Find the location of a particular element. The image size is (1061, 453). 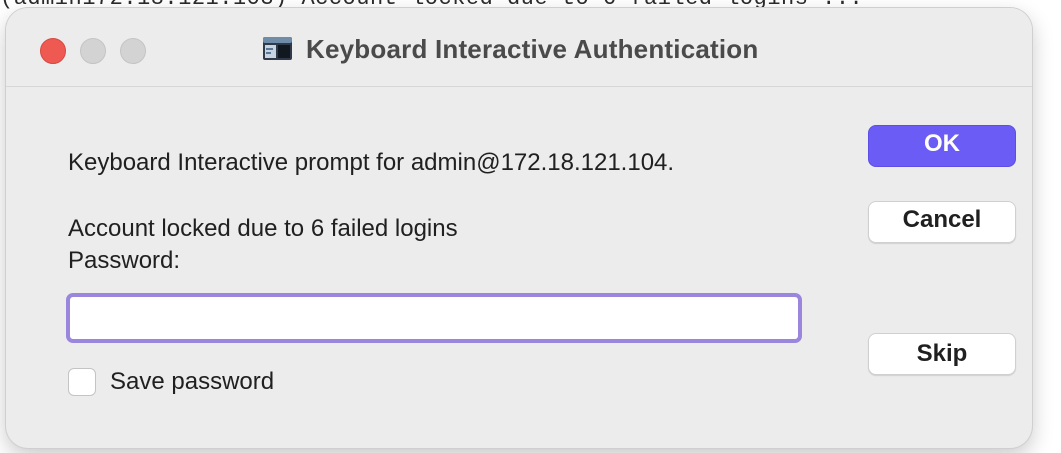

minimize-window-button is located at coordinates (93, 51).